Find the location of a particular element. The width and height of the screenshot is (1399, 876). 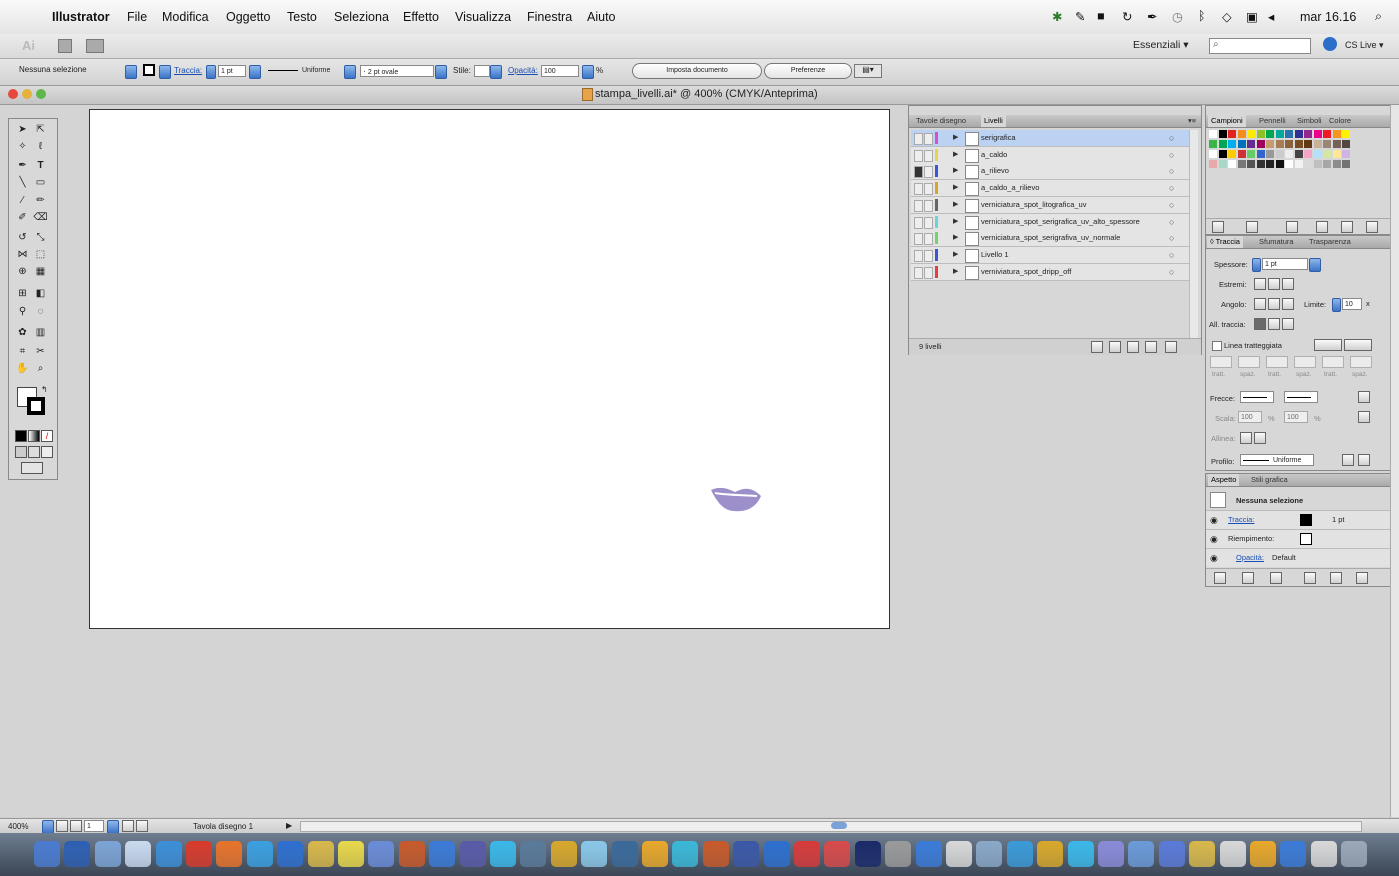

limit-field: 10 is located at coordinates (1352, 304).